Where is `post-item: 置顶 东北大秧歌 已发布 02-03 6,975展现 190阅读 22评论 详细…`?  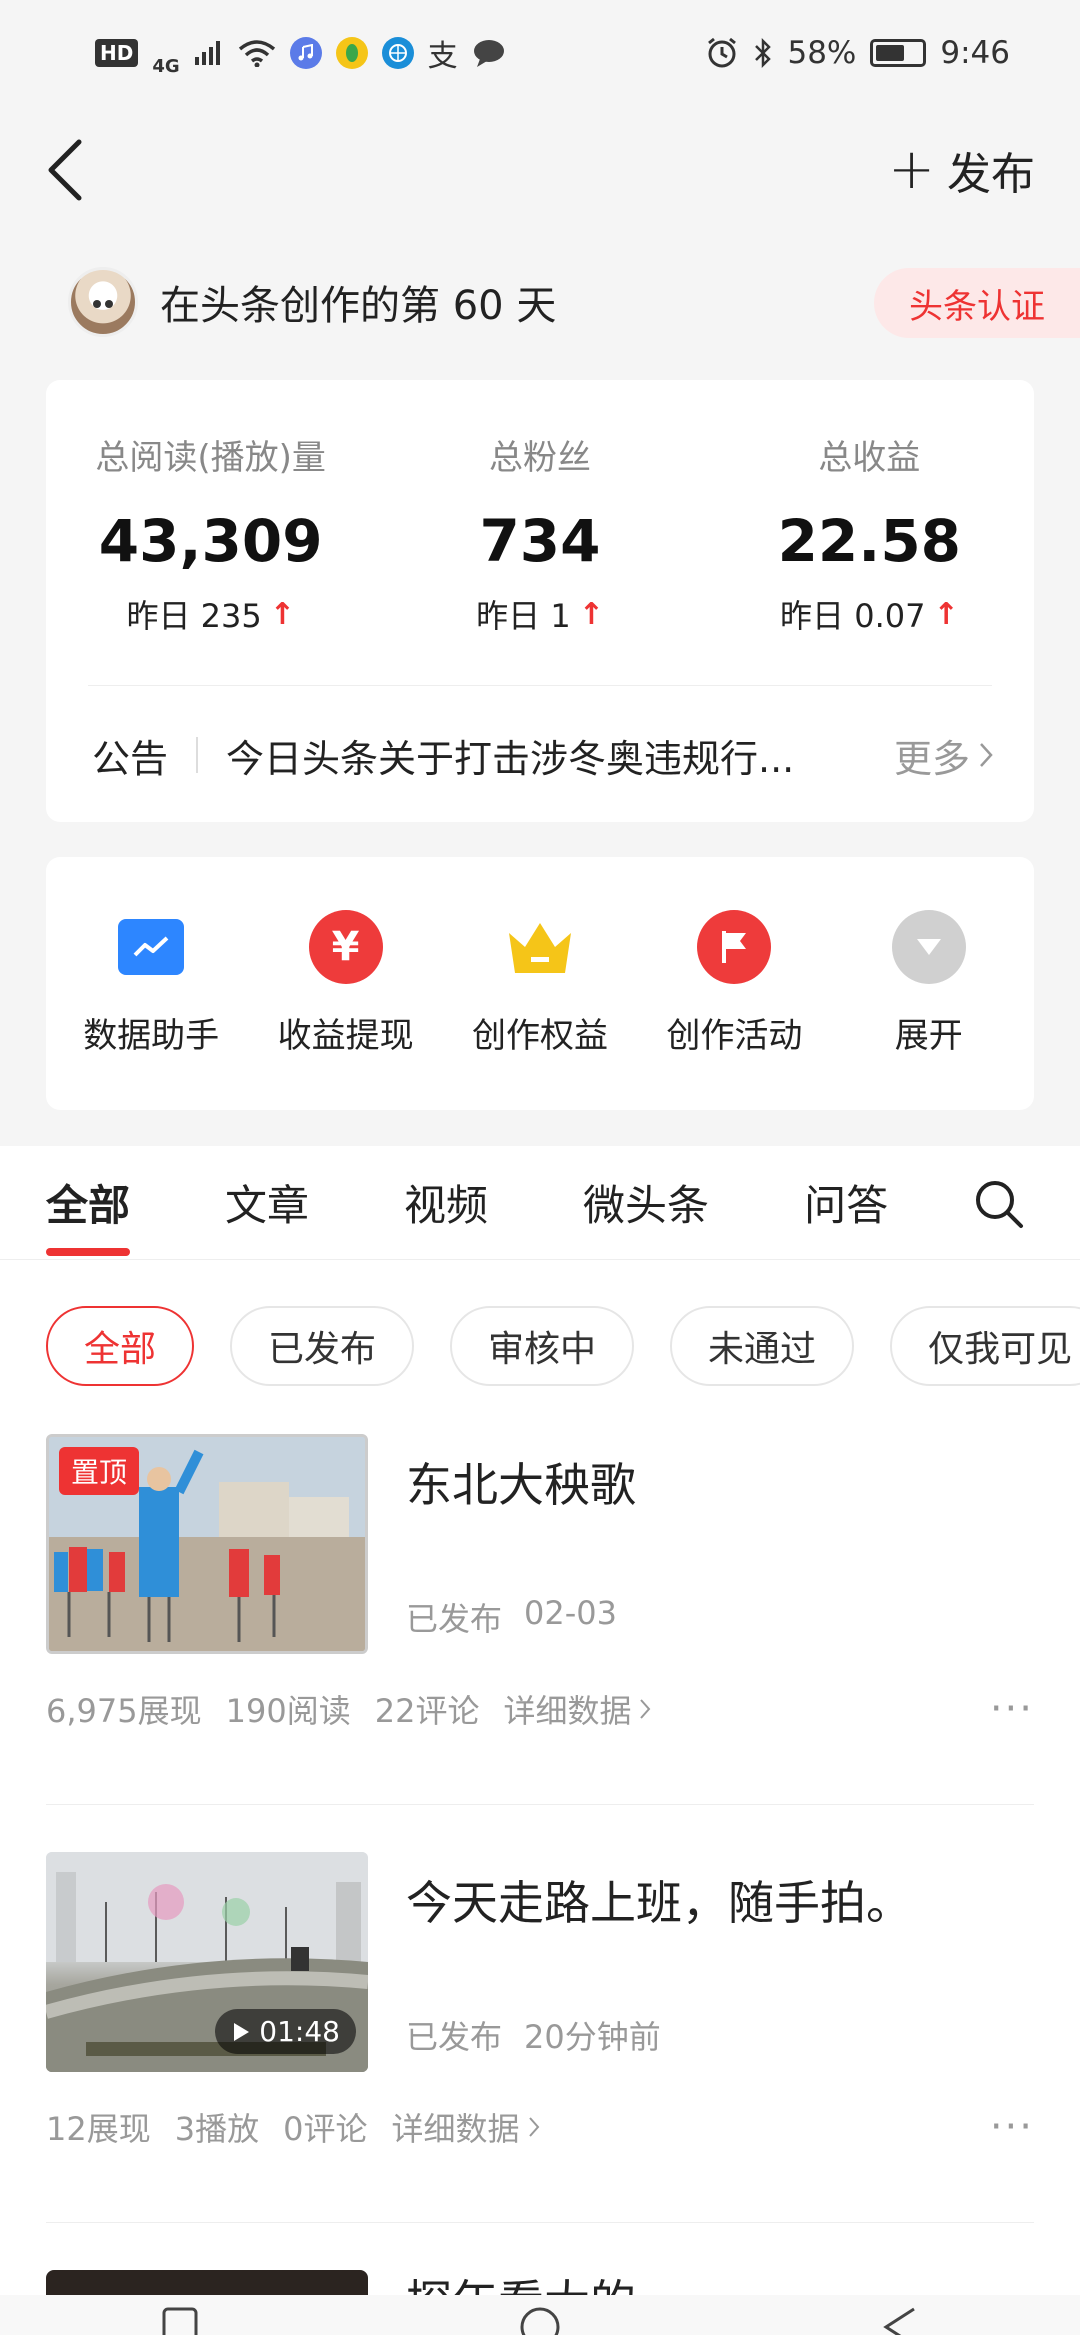
post-item: 置顶 东北大秧歌 已发布 02-03 6,975展现 190阅读 22评论 详细… is located at coordinates (540, 1584).